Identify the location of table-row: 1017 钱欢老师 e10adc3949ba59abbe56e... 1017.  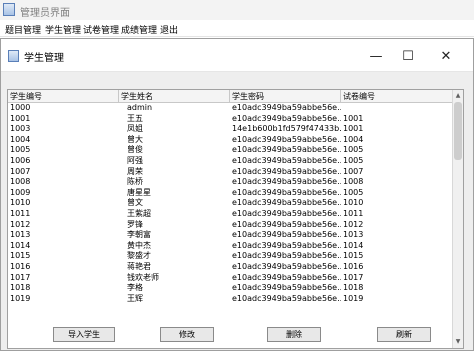
(230, 278).